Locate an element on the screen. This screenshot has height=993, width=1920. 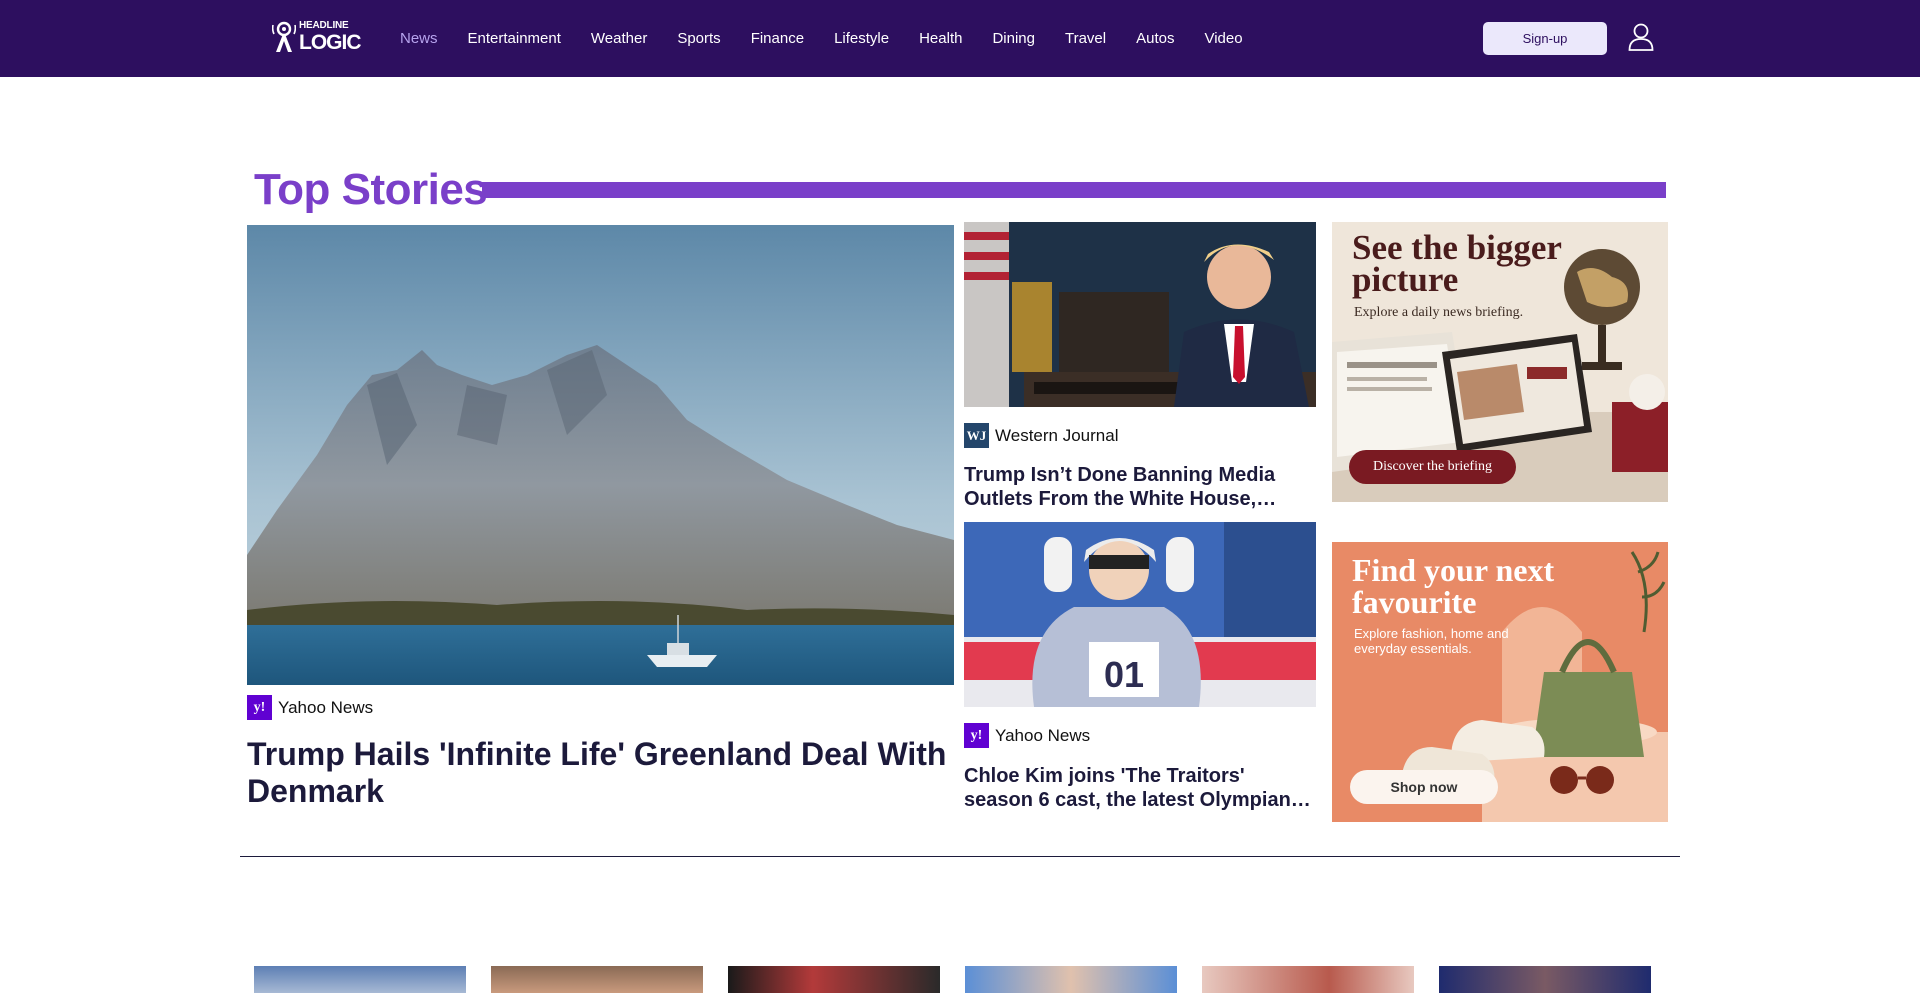
ad-shop-now-button: Shop now is located at coordinates (1424, 787).